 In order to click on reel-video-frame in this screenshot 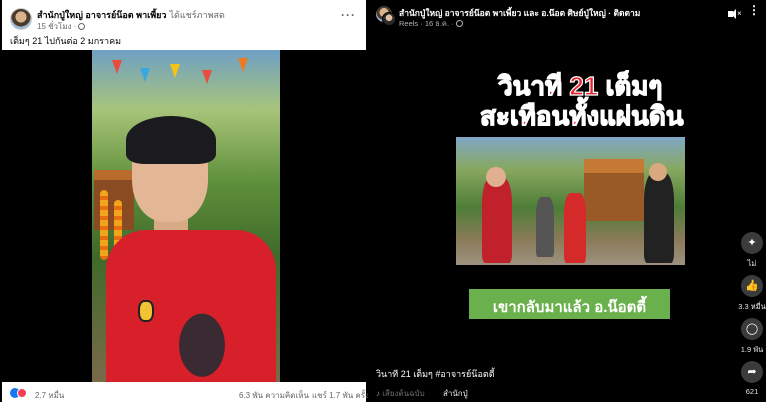, I will do `click(570, 201)`.